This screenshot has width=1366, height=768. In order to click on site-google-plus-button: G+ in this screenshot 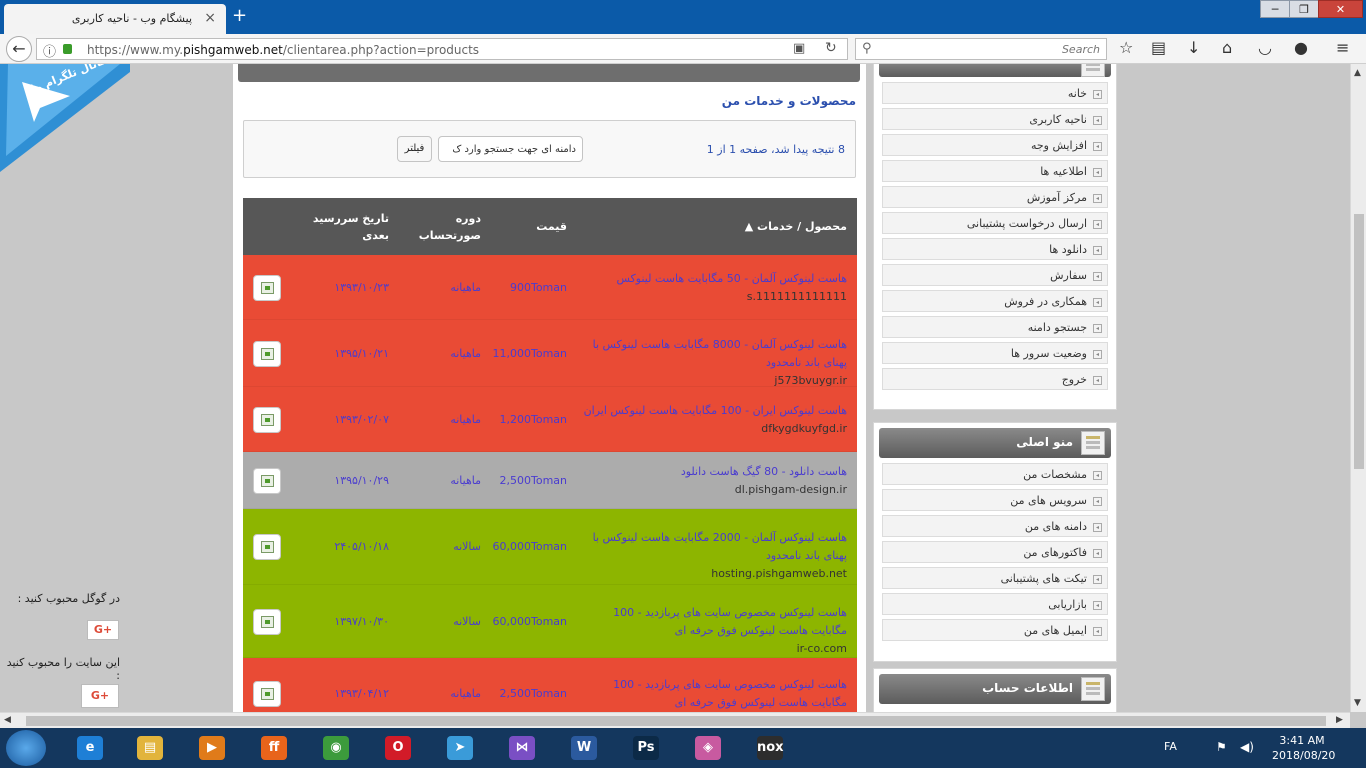, I will do `click(100, 696)`.